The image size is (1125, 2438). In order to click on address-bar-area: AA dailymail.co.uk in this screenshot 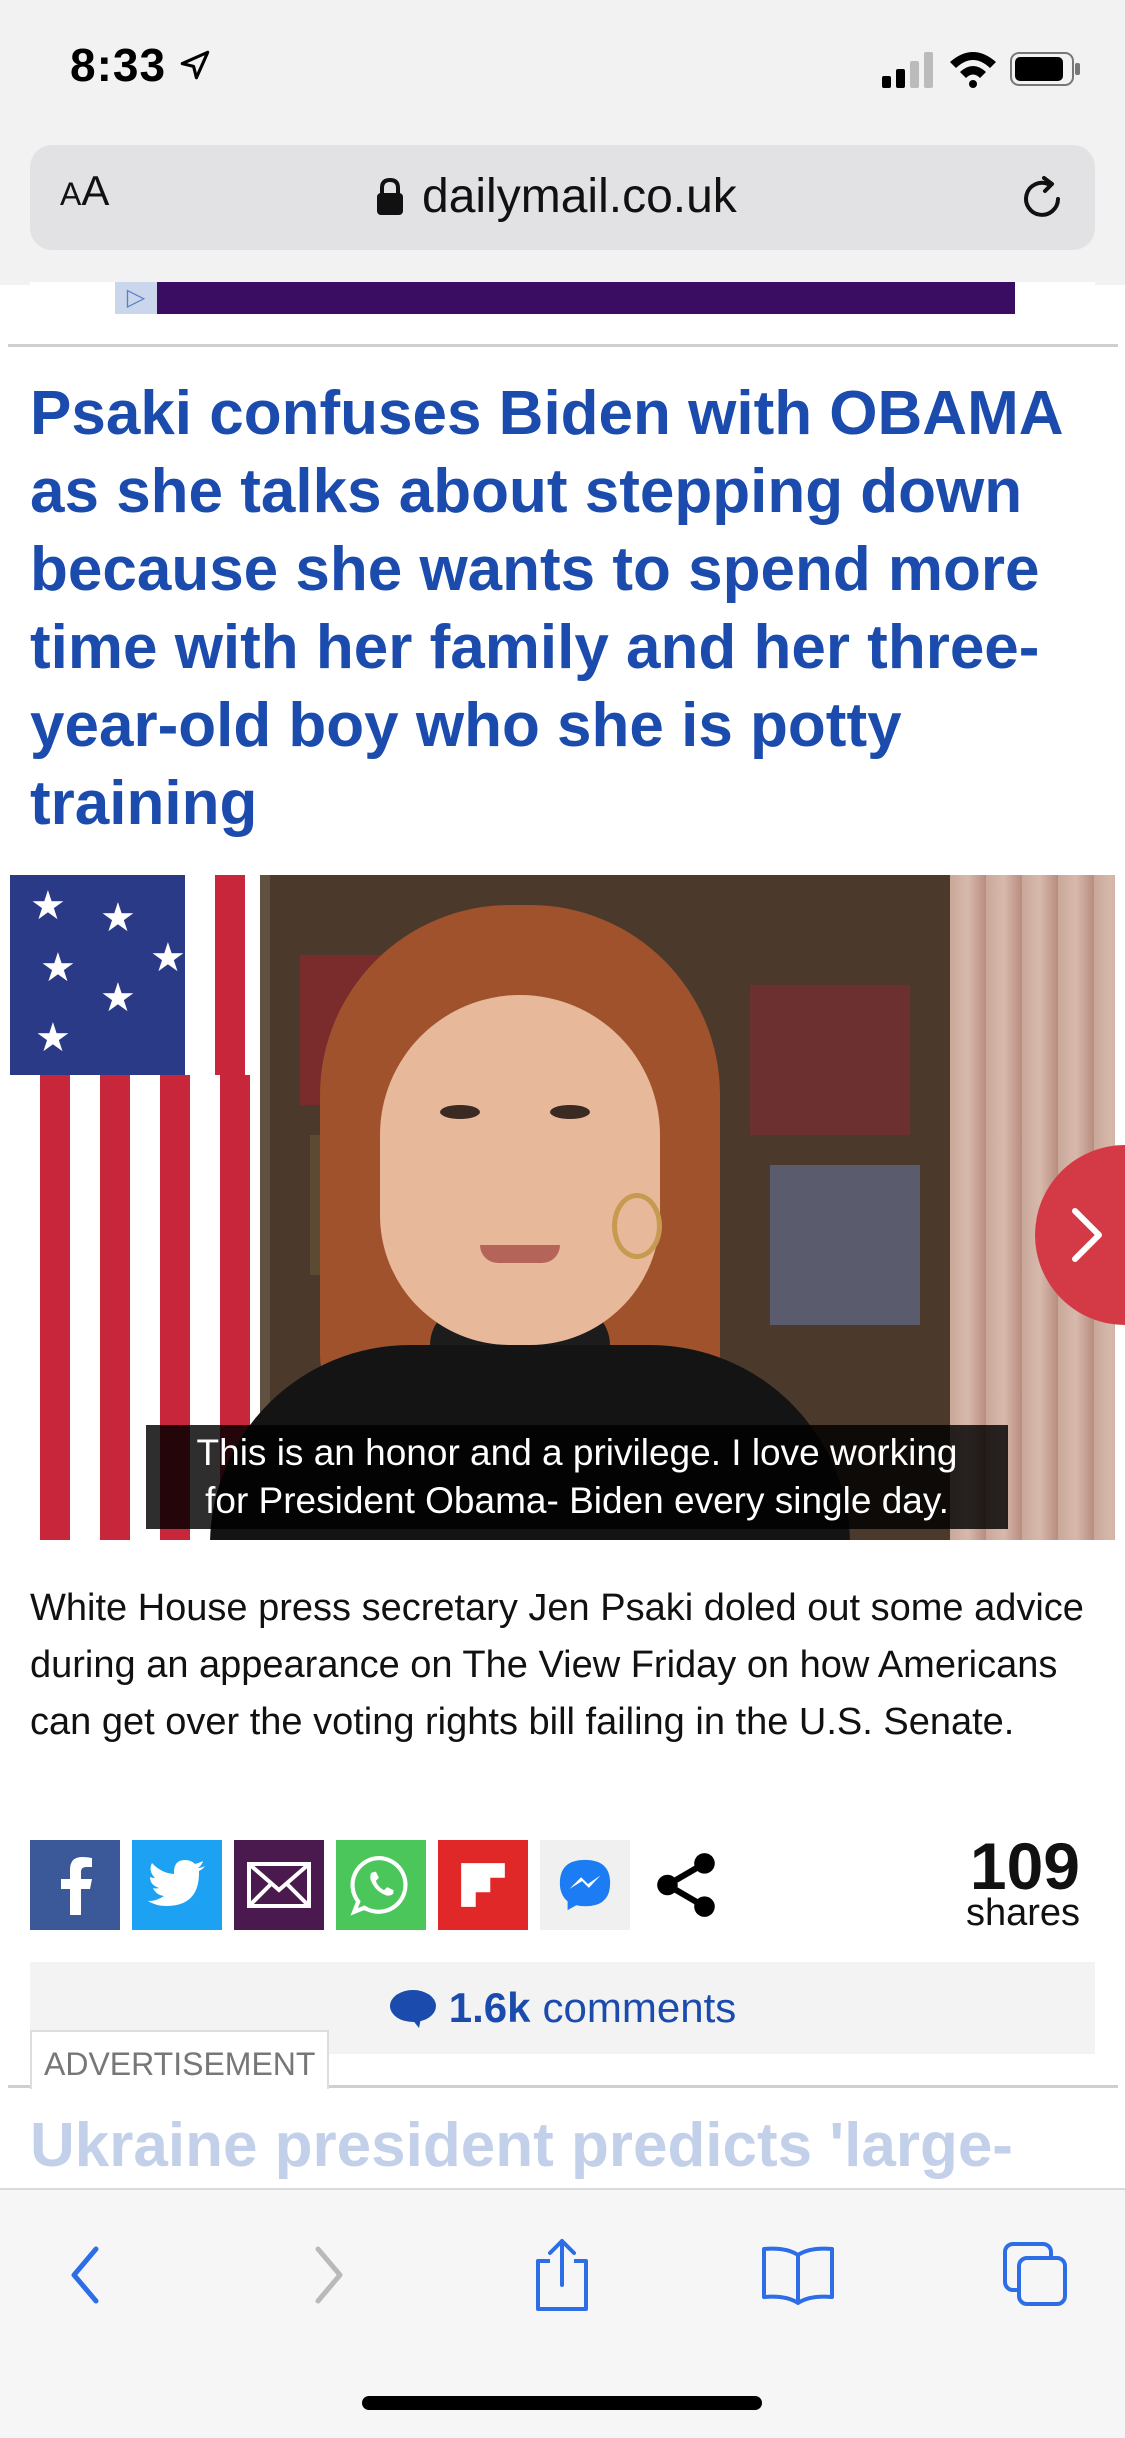, I will do `click(562, 210)`.